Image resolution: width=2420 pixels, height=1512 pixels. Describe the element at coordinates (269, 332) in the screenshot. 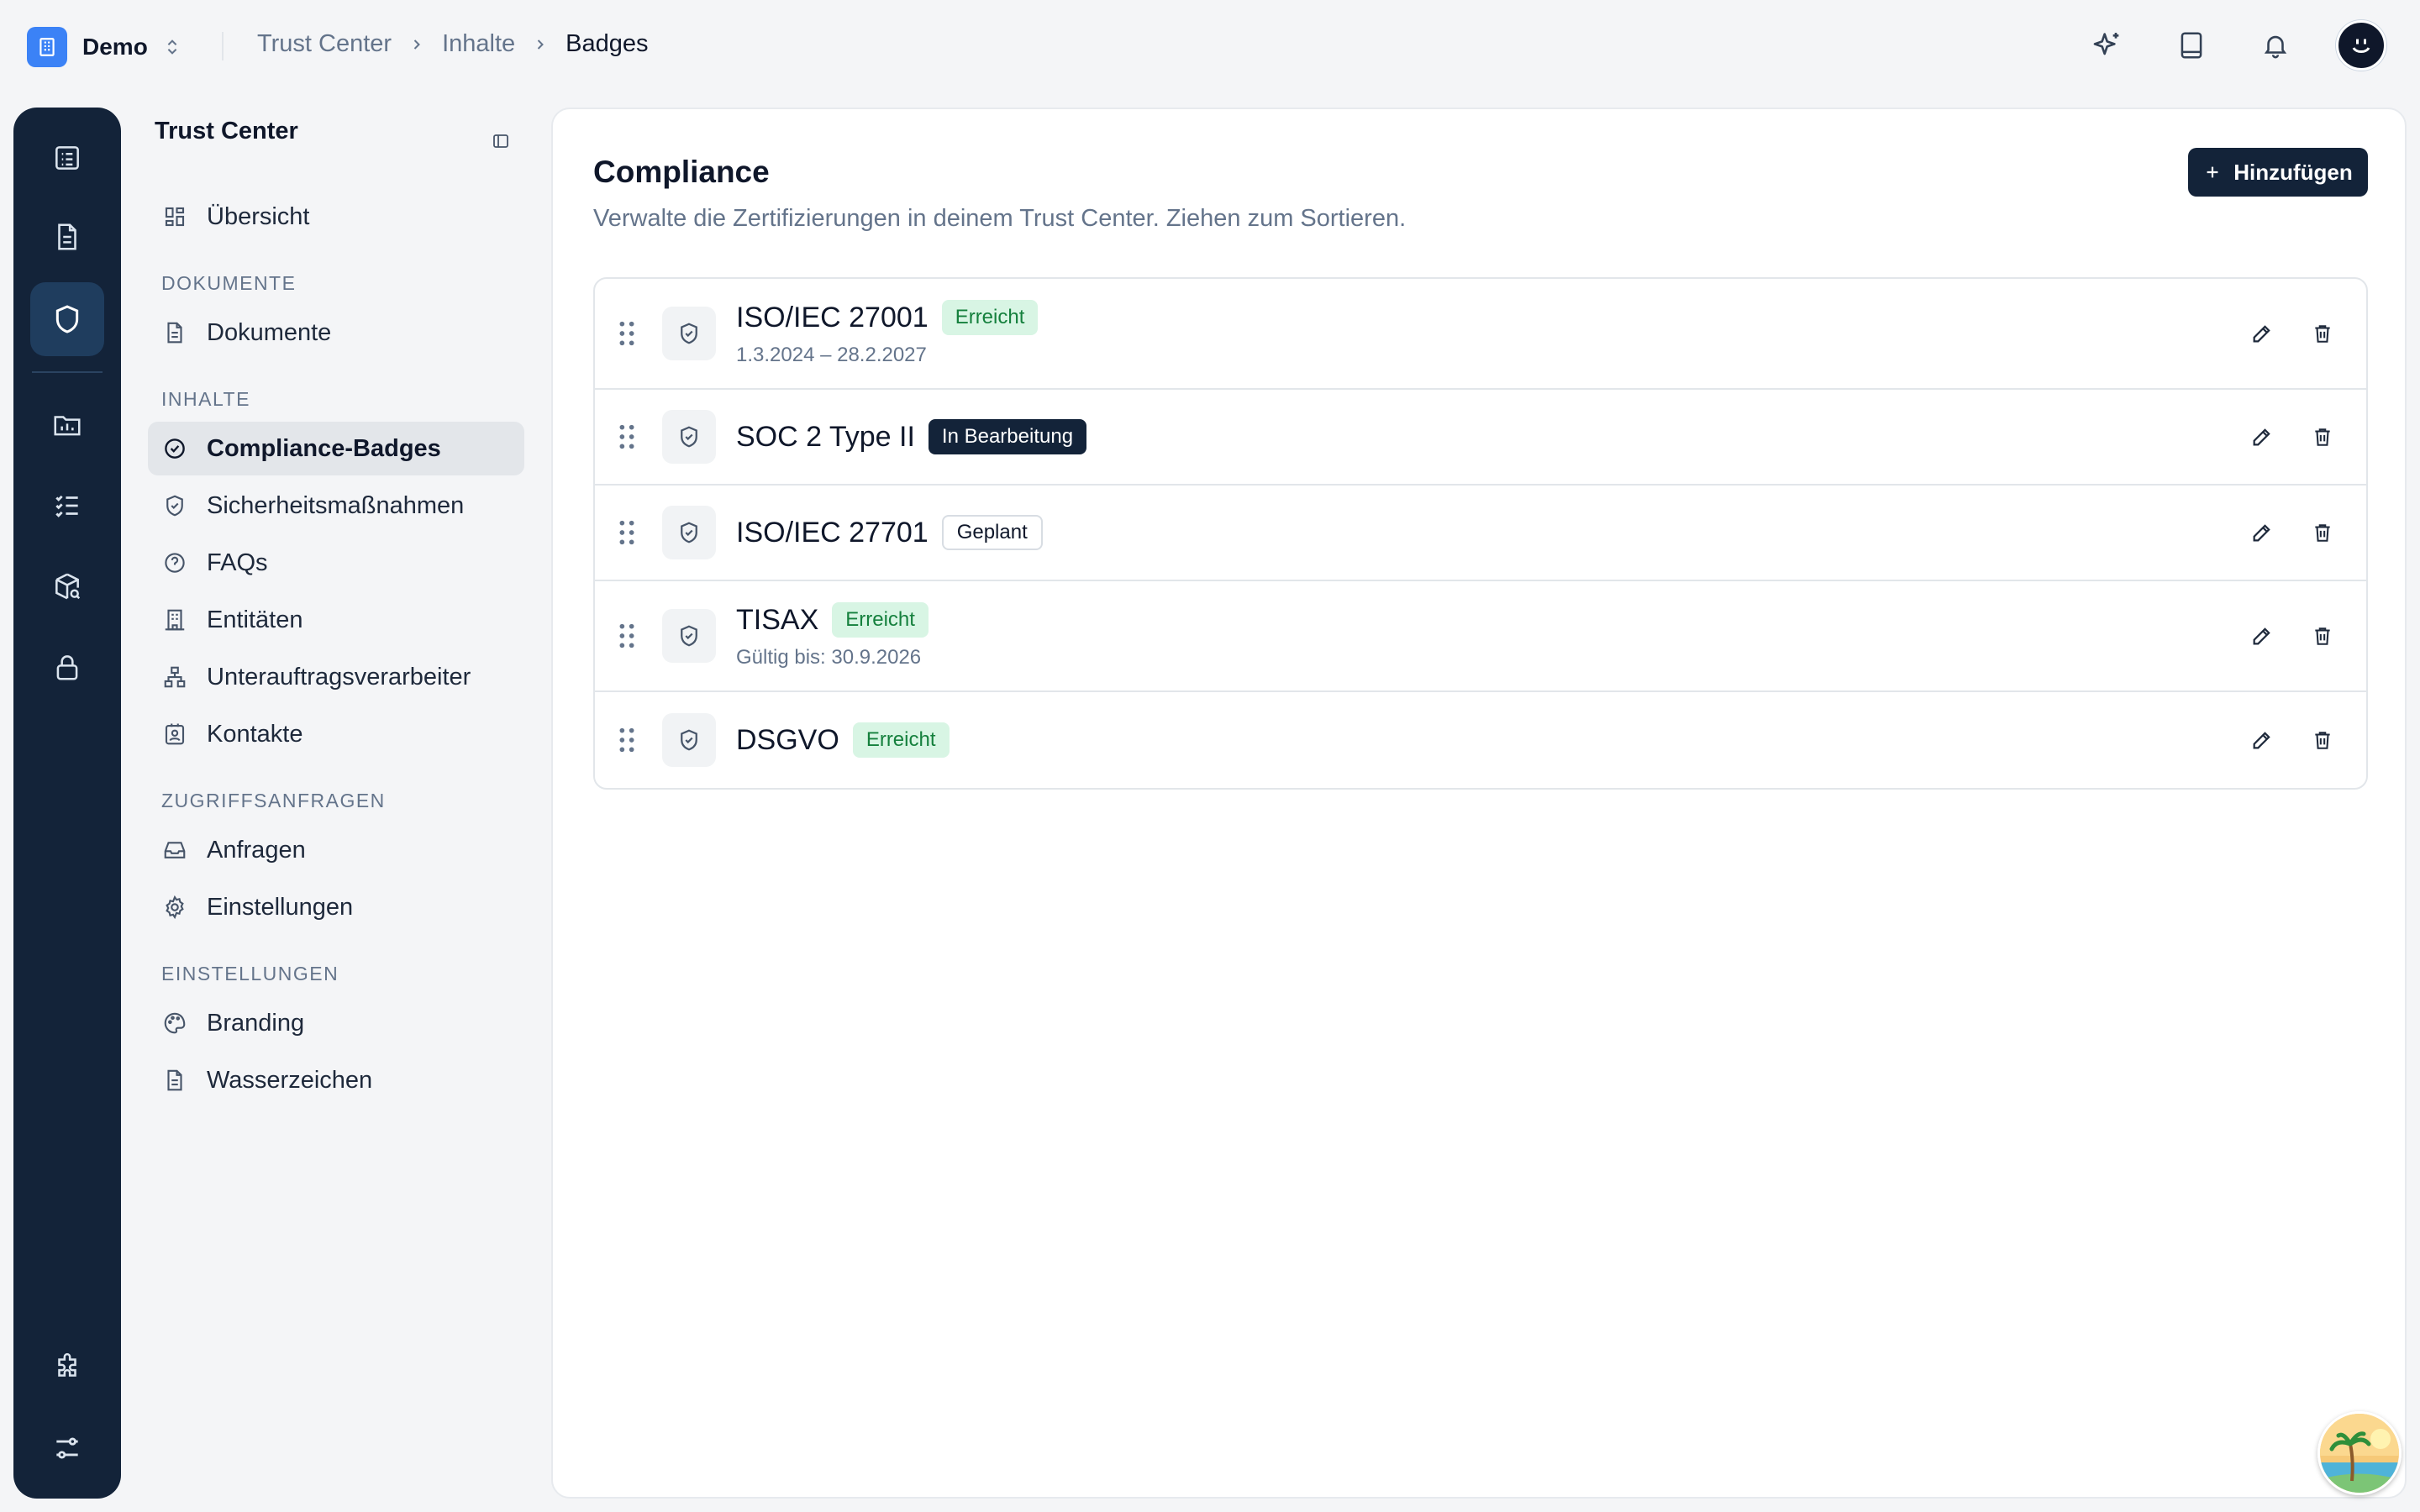

I see `sidebar-item-label: Dokumente` at that location.